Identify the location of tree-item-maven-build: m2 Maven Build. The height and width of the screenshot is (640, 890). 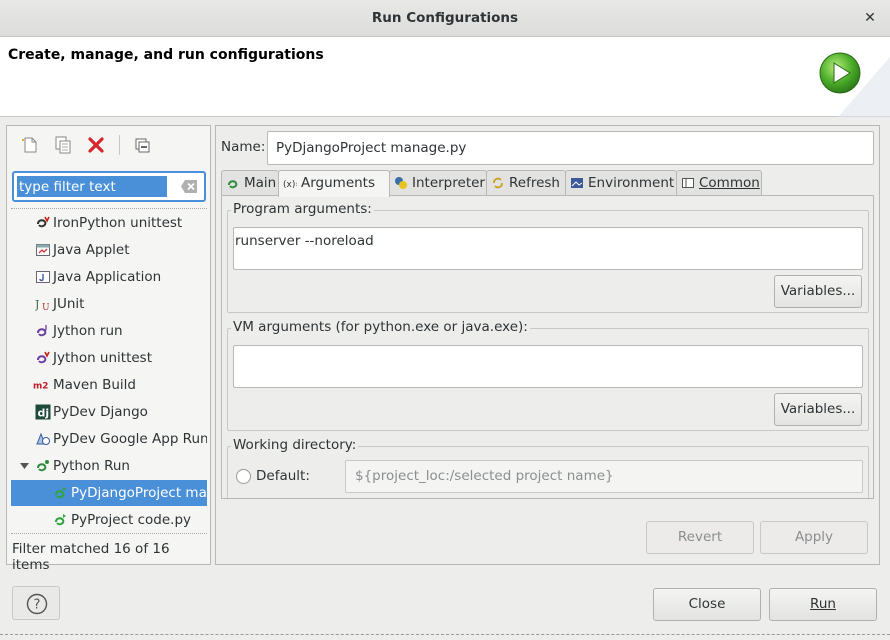
(109, 385).